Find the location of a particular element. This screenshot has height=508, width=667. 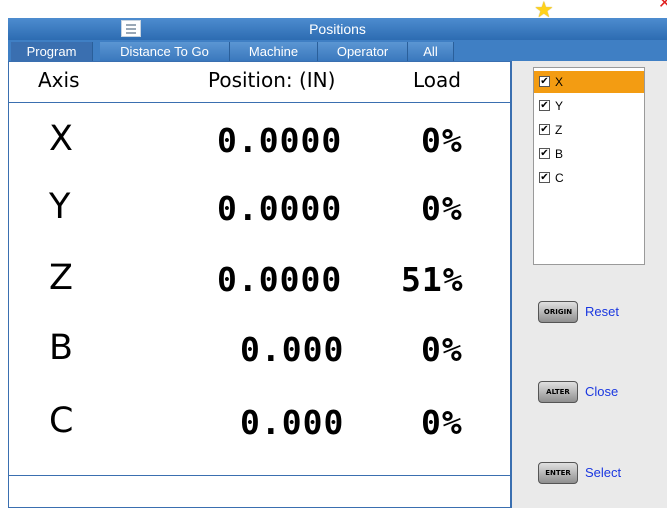

menu-icon is located at coordinates (131, 28).